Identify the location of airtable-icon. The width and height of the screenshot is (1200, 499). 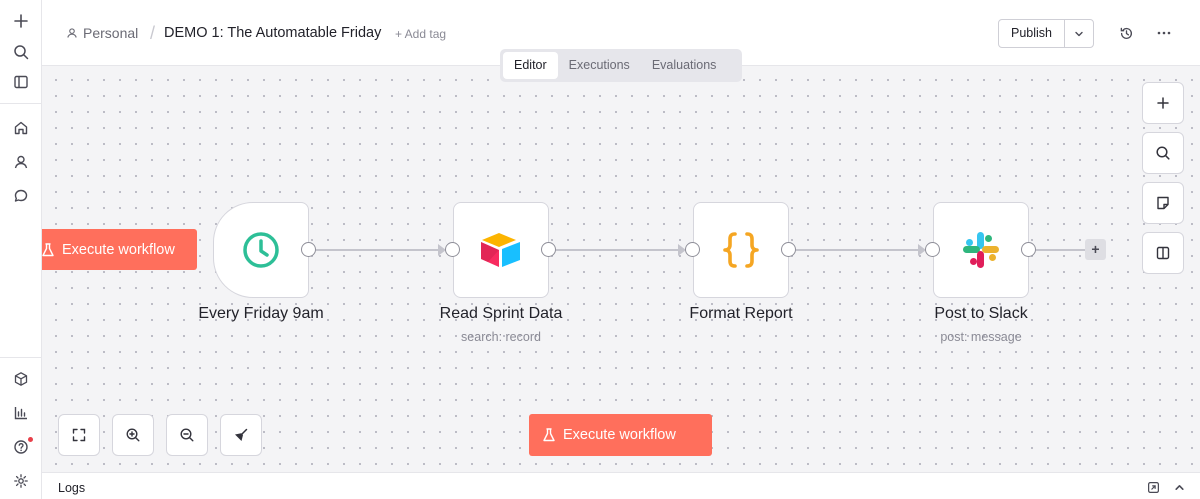
(500, 250).